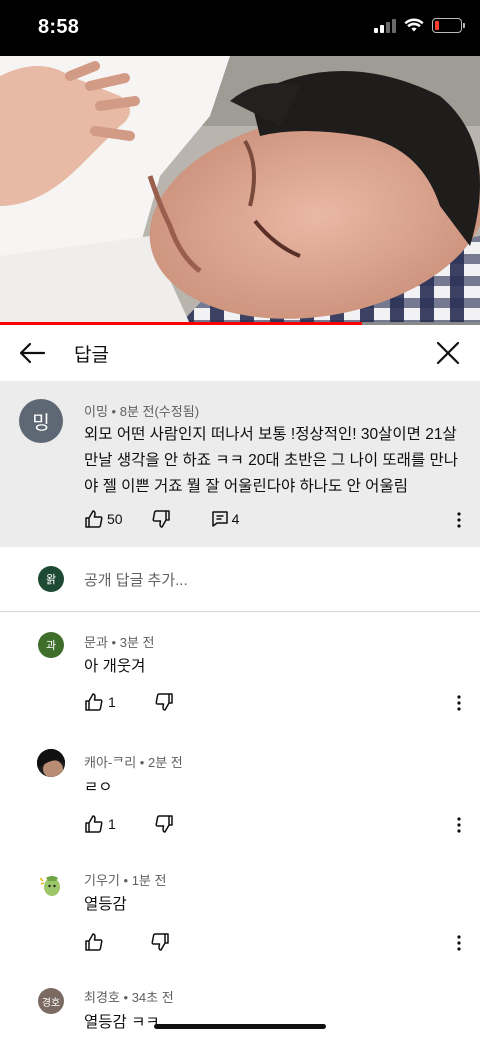 Image resolution: width=480 pixels, height=1039 pixels. Describe the element at coordinates (115, 666) in the screenshot. I see `comment-text: 아 개웃겨` at that location.